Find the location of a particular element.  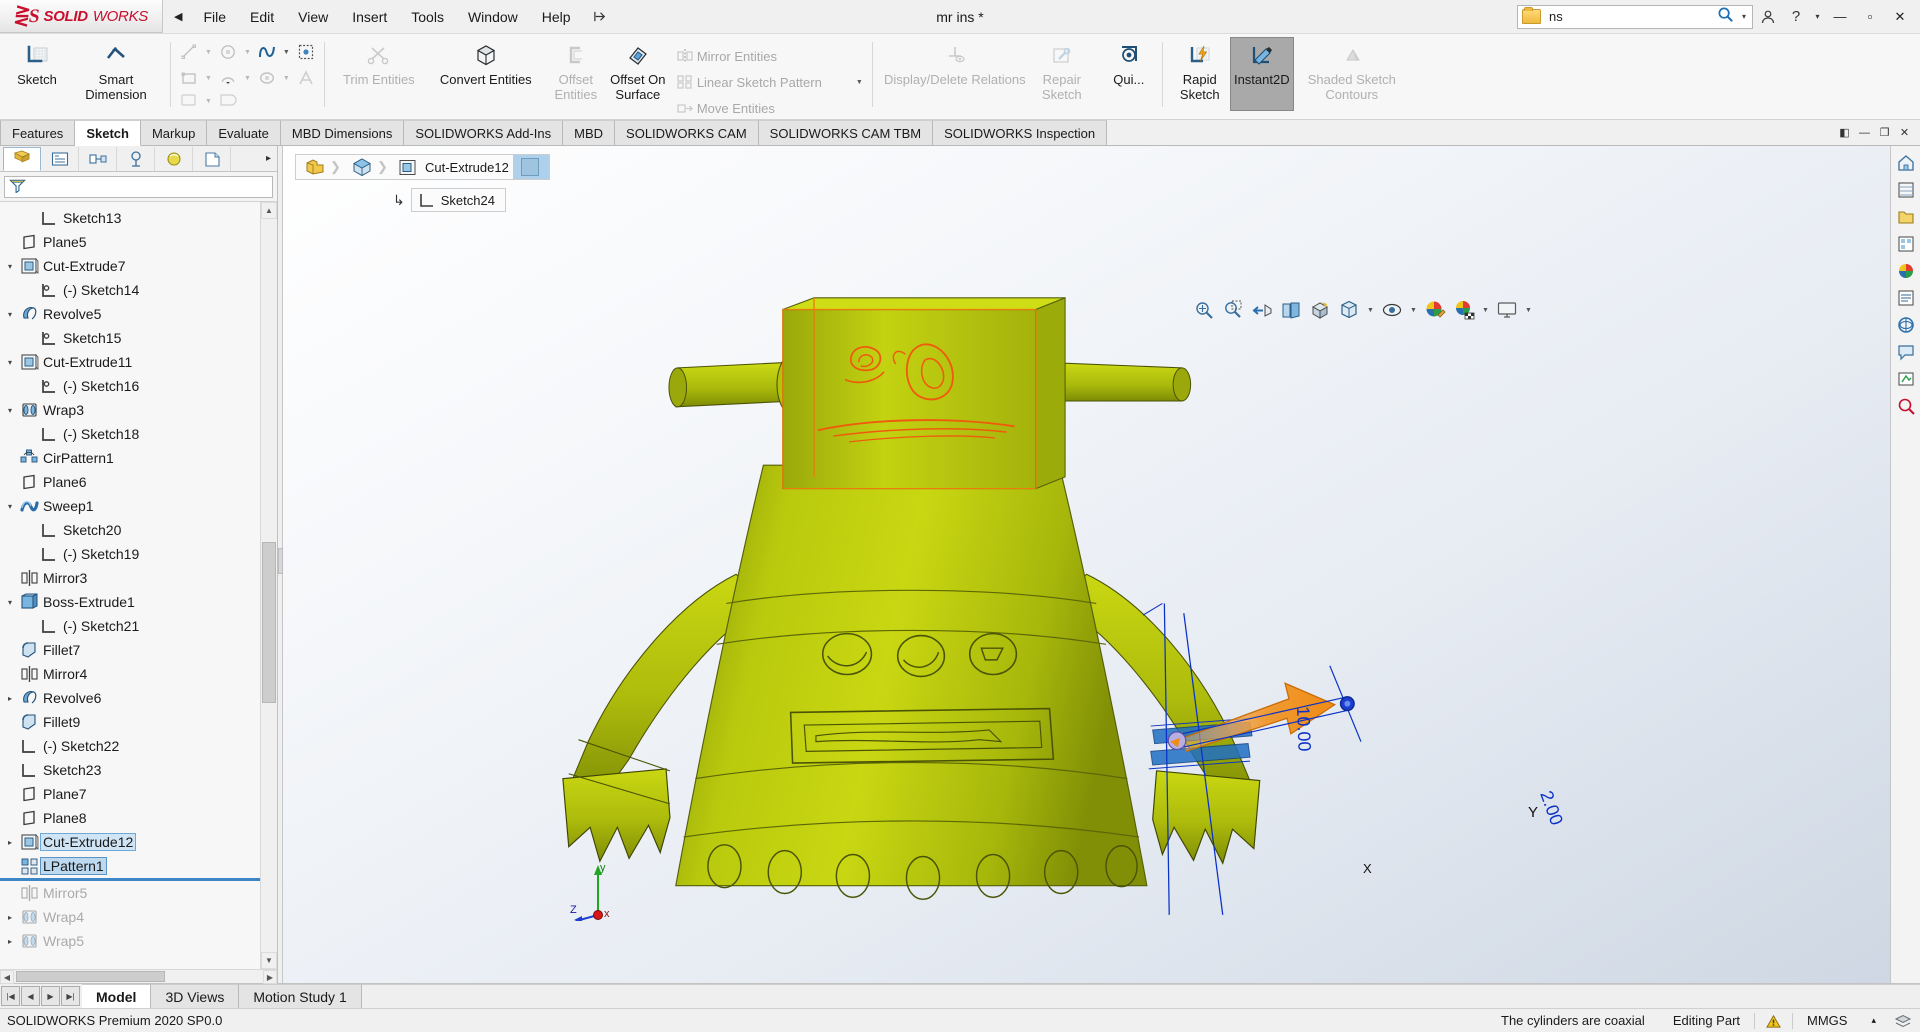

task-pane-view-palette-icon is located at coordinates (1906, 244).